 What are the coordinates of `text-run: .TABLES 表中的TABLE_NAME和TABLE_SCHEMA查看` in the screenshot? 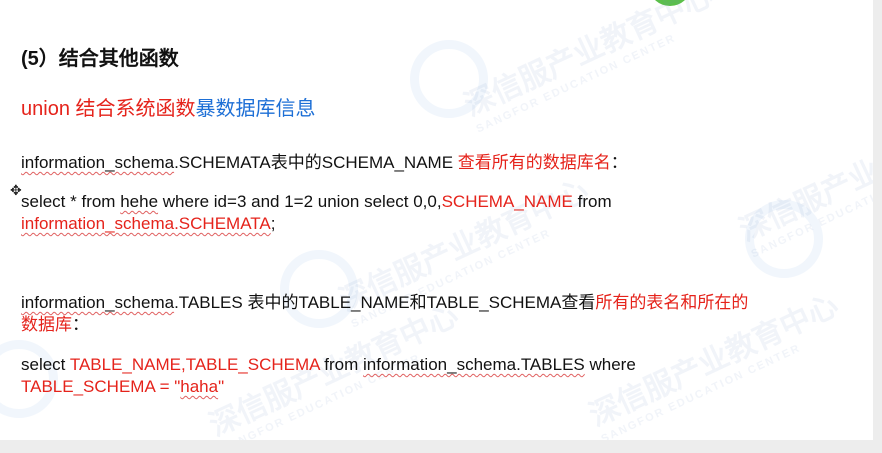 It's located at (385, 302).